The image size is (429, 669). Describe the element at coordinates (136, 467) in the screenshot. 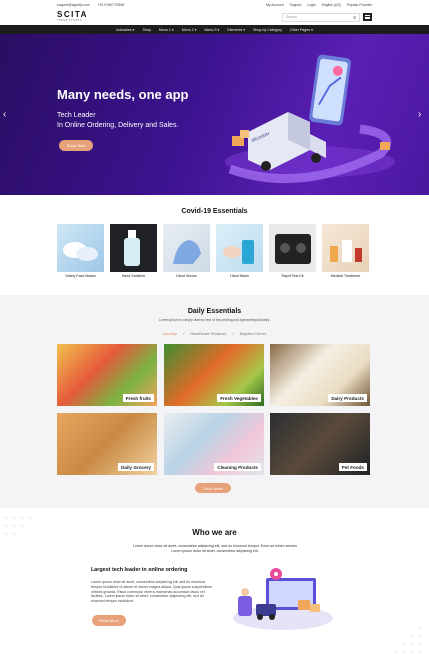

I see `tile-label: Daily Grocery` at that location.